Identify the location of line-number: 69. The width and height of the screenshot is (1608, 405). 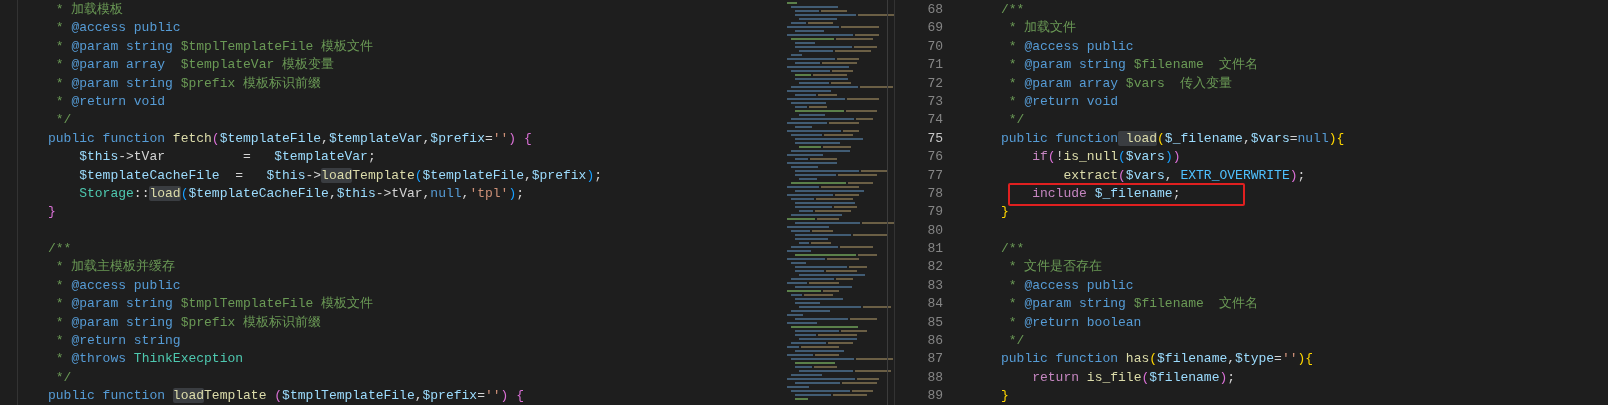
(935, 28).